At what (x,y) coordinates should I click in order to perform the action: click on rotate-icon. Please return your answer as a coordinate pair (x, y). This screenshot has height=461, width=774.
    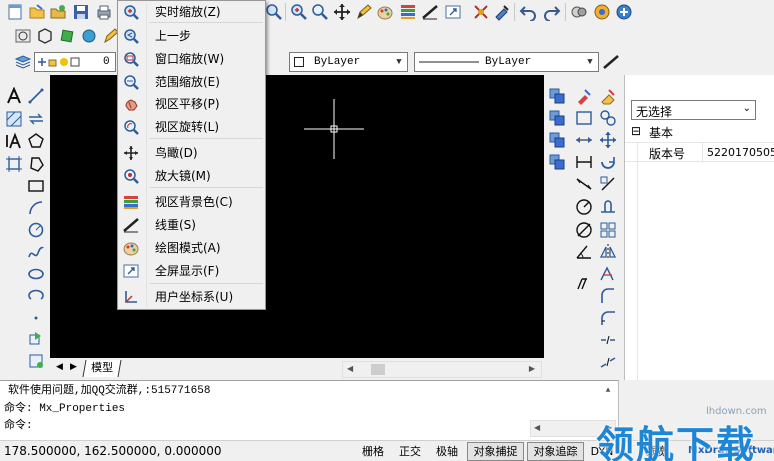
    Looking at the image, I should click on (608, 162).